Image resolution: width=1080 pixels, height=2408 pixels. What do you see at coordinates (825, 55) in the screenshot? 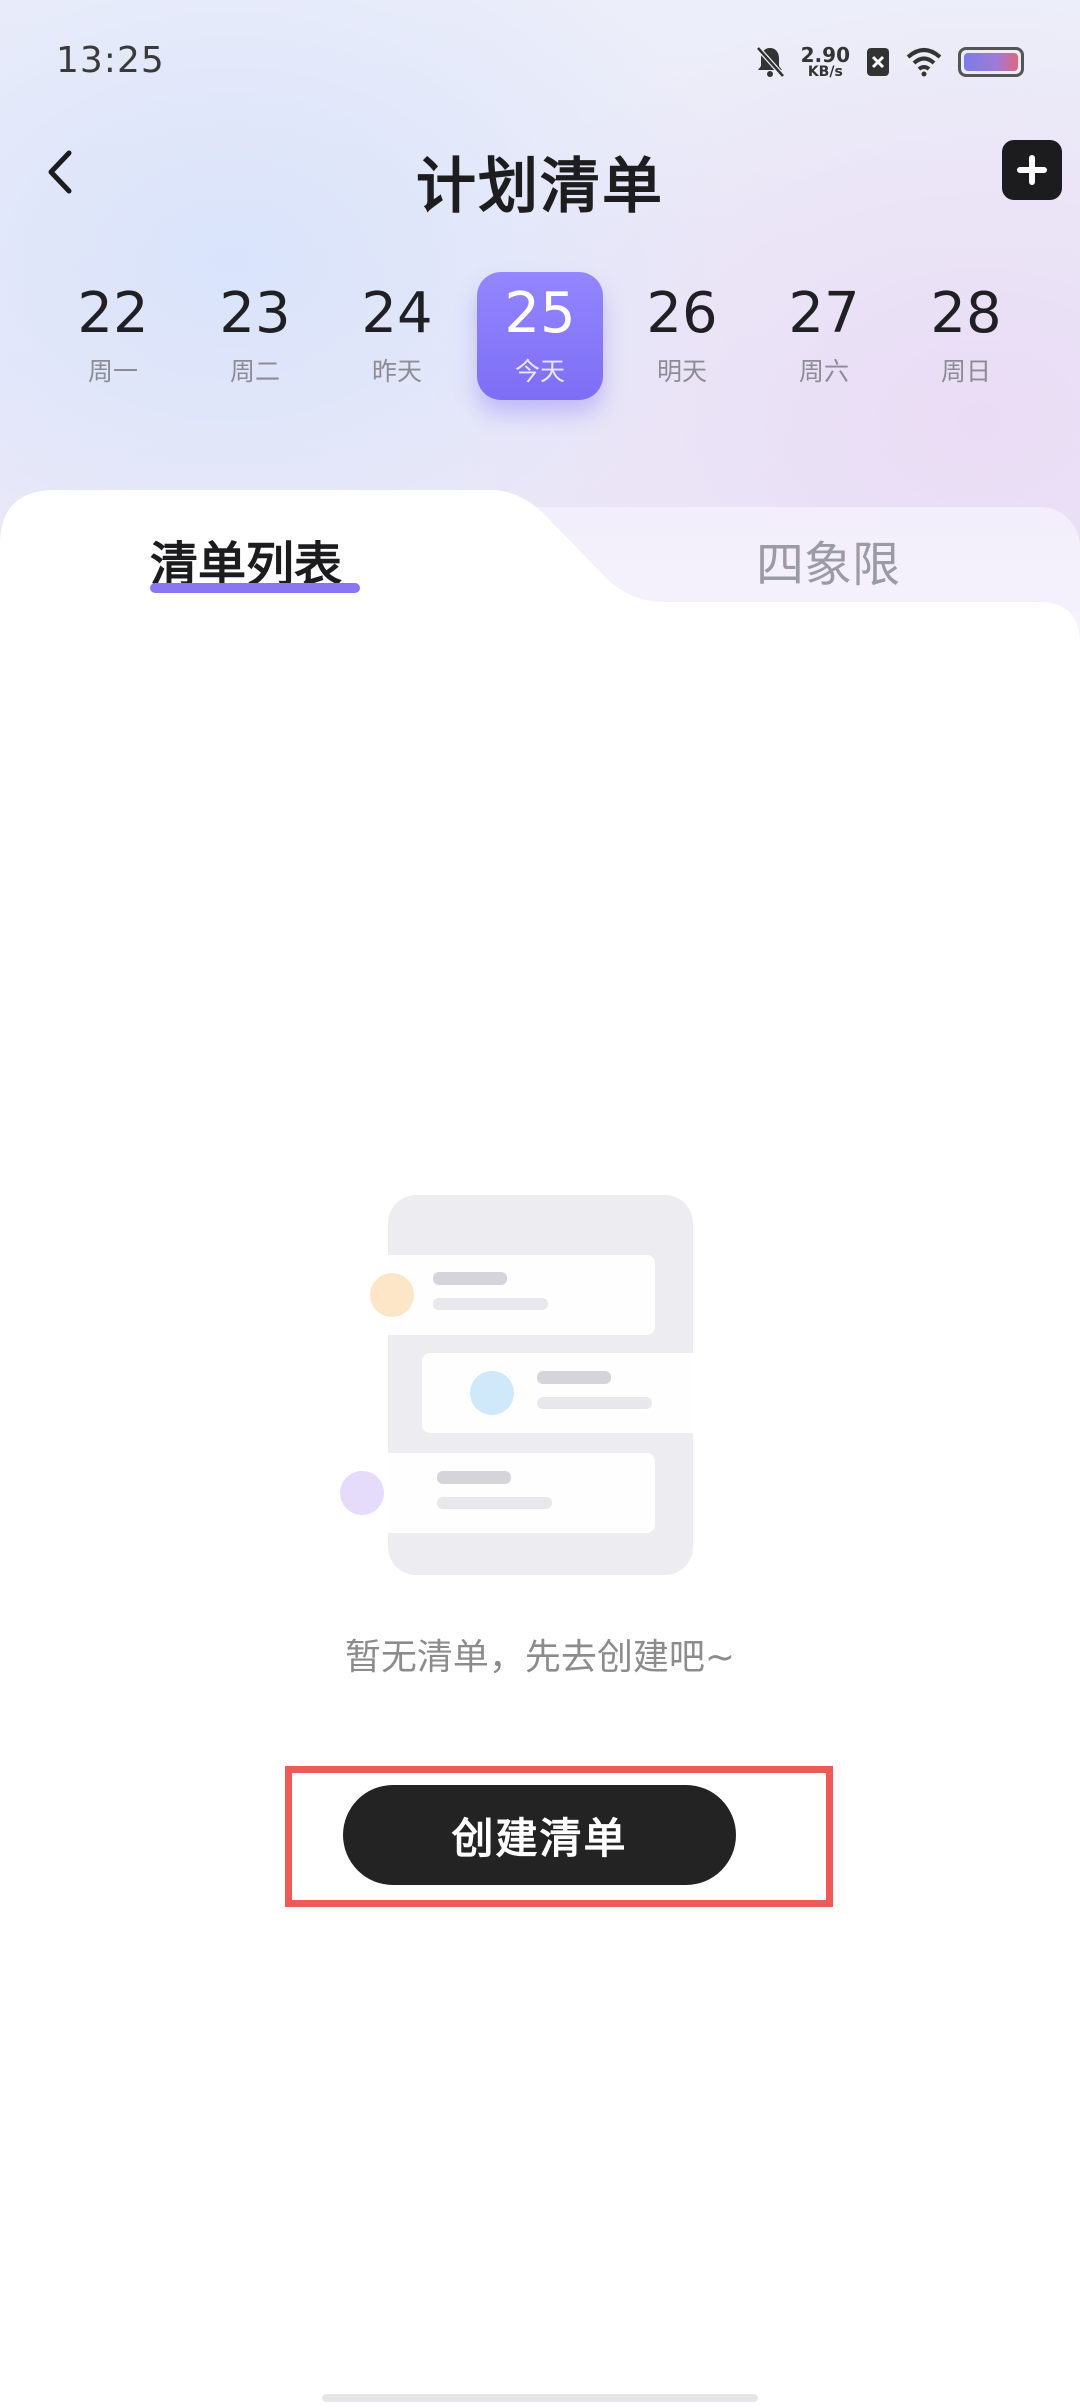
I see `net-speed-value: 2.90` at bounding box center [825, 55].